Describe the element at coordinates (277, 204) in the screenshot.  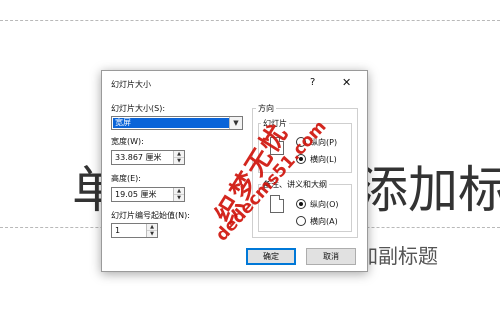
I see `portrait-page-icon` at that location.